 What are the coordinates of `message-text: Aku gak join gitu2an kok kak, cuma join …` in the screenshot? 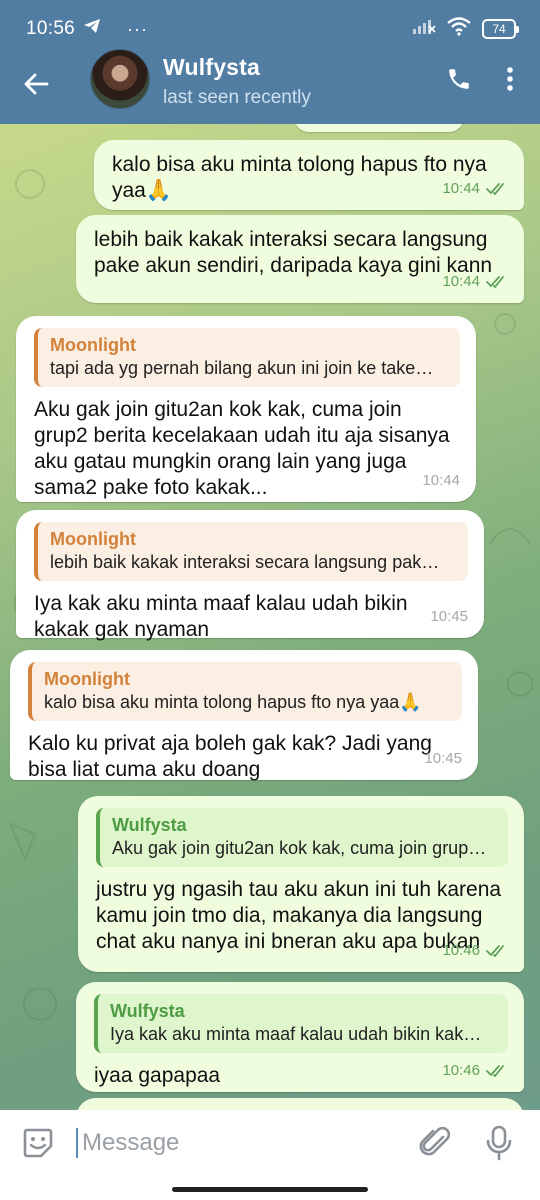 It's located at (242, 448).